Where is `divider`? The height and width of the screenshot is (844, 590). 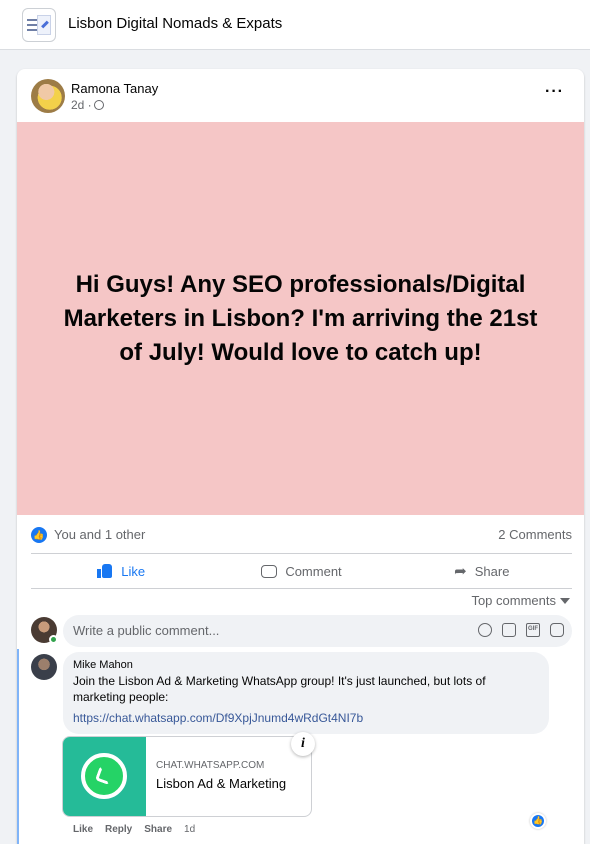 divider is located at coordinates (301, 588).